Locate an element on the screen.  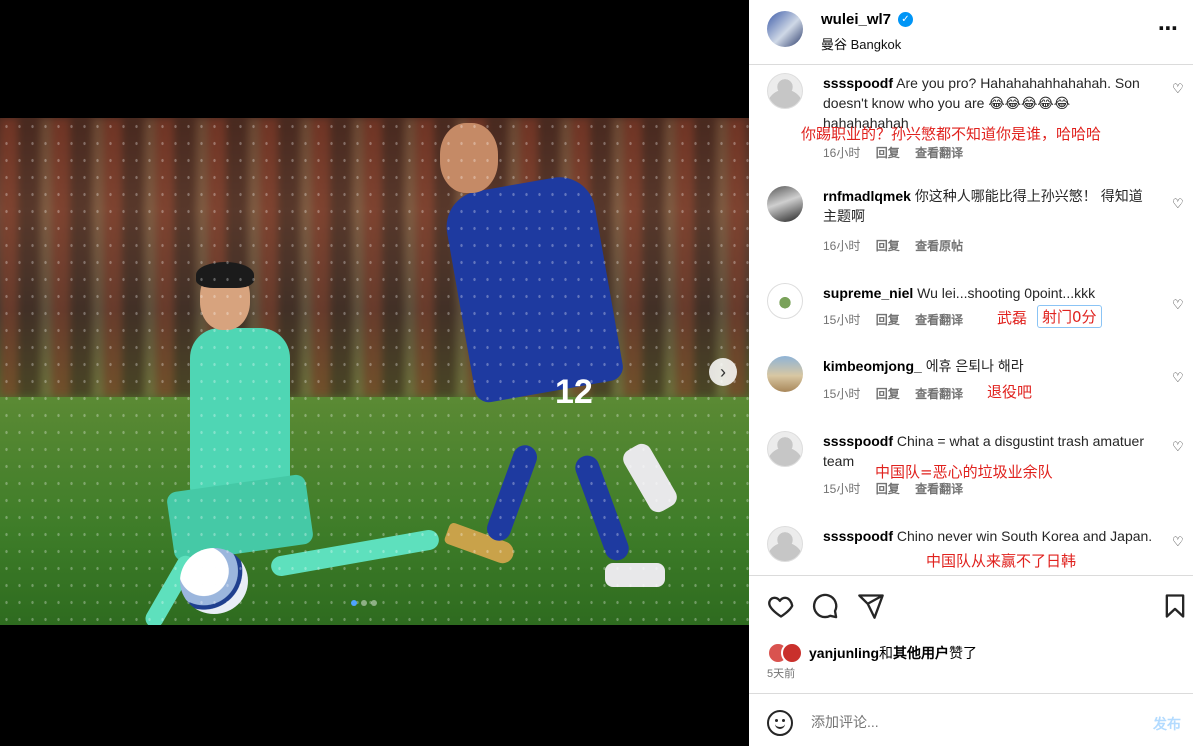
translation-annotation: 中国队从来赢不了日韩 is located at coordinates (1001, 561).